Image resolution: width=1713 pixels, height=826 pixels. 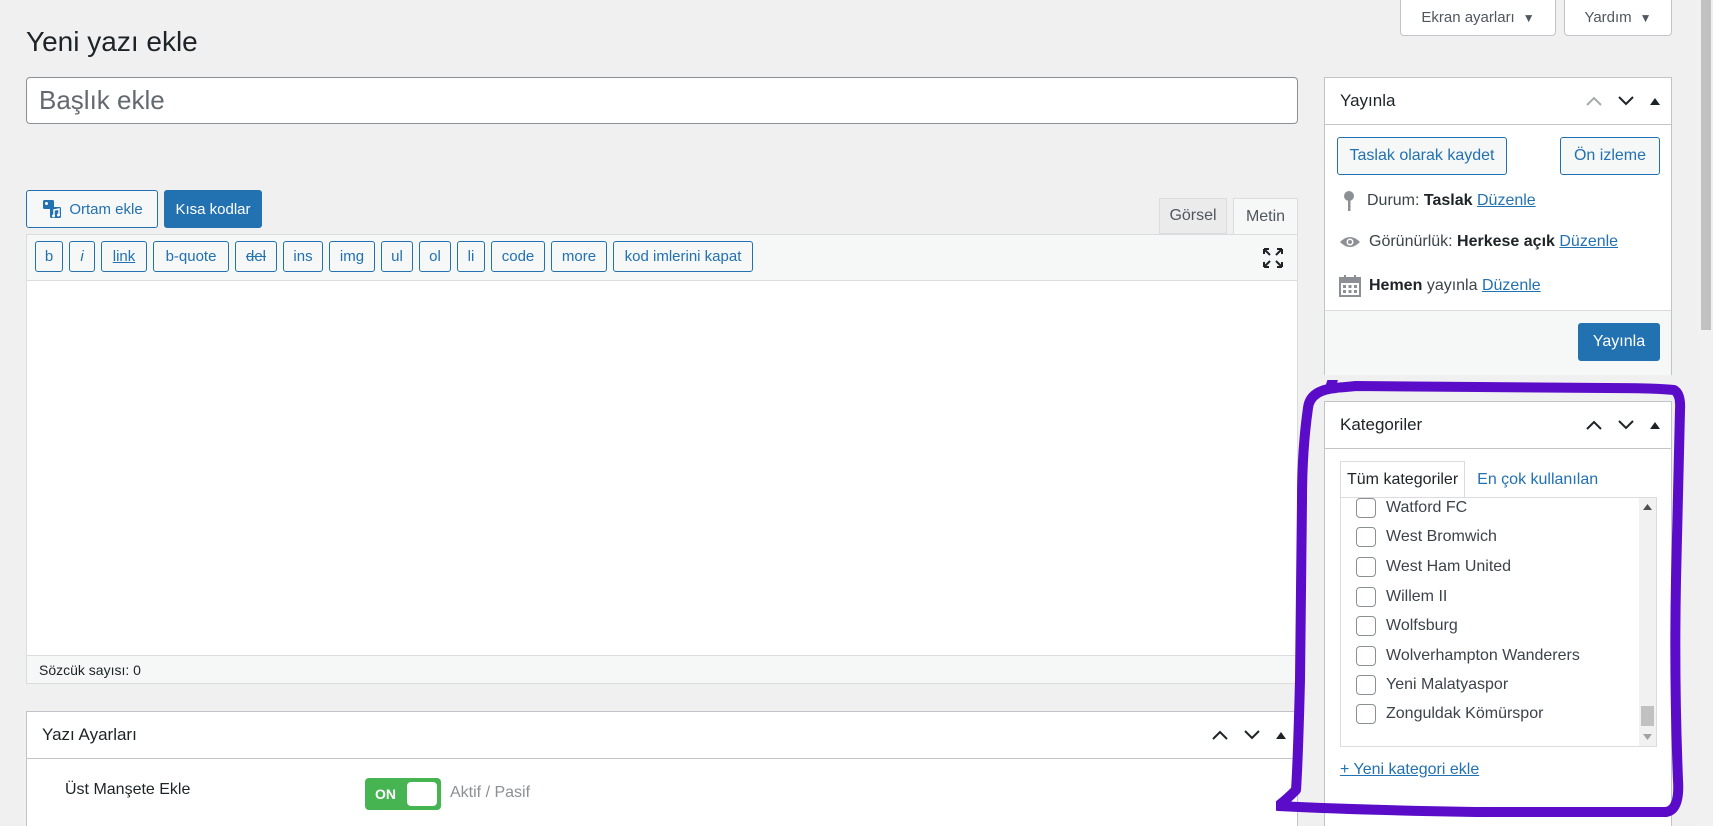 I want to click on publish-title: Yayınla, so click(x=1368, y=100).